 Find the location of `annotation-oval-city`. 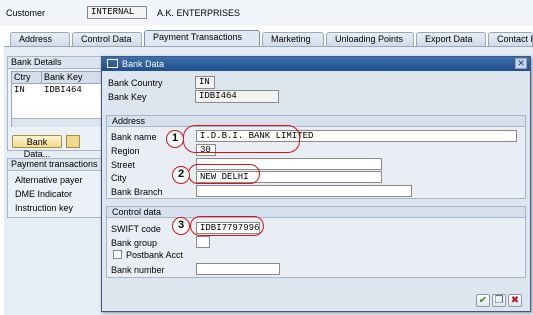

annotation-oval-city is located at coordinates (224, 174).